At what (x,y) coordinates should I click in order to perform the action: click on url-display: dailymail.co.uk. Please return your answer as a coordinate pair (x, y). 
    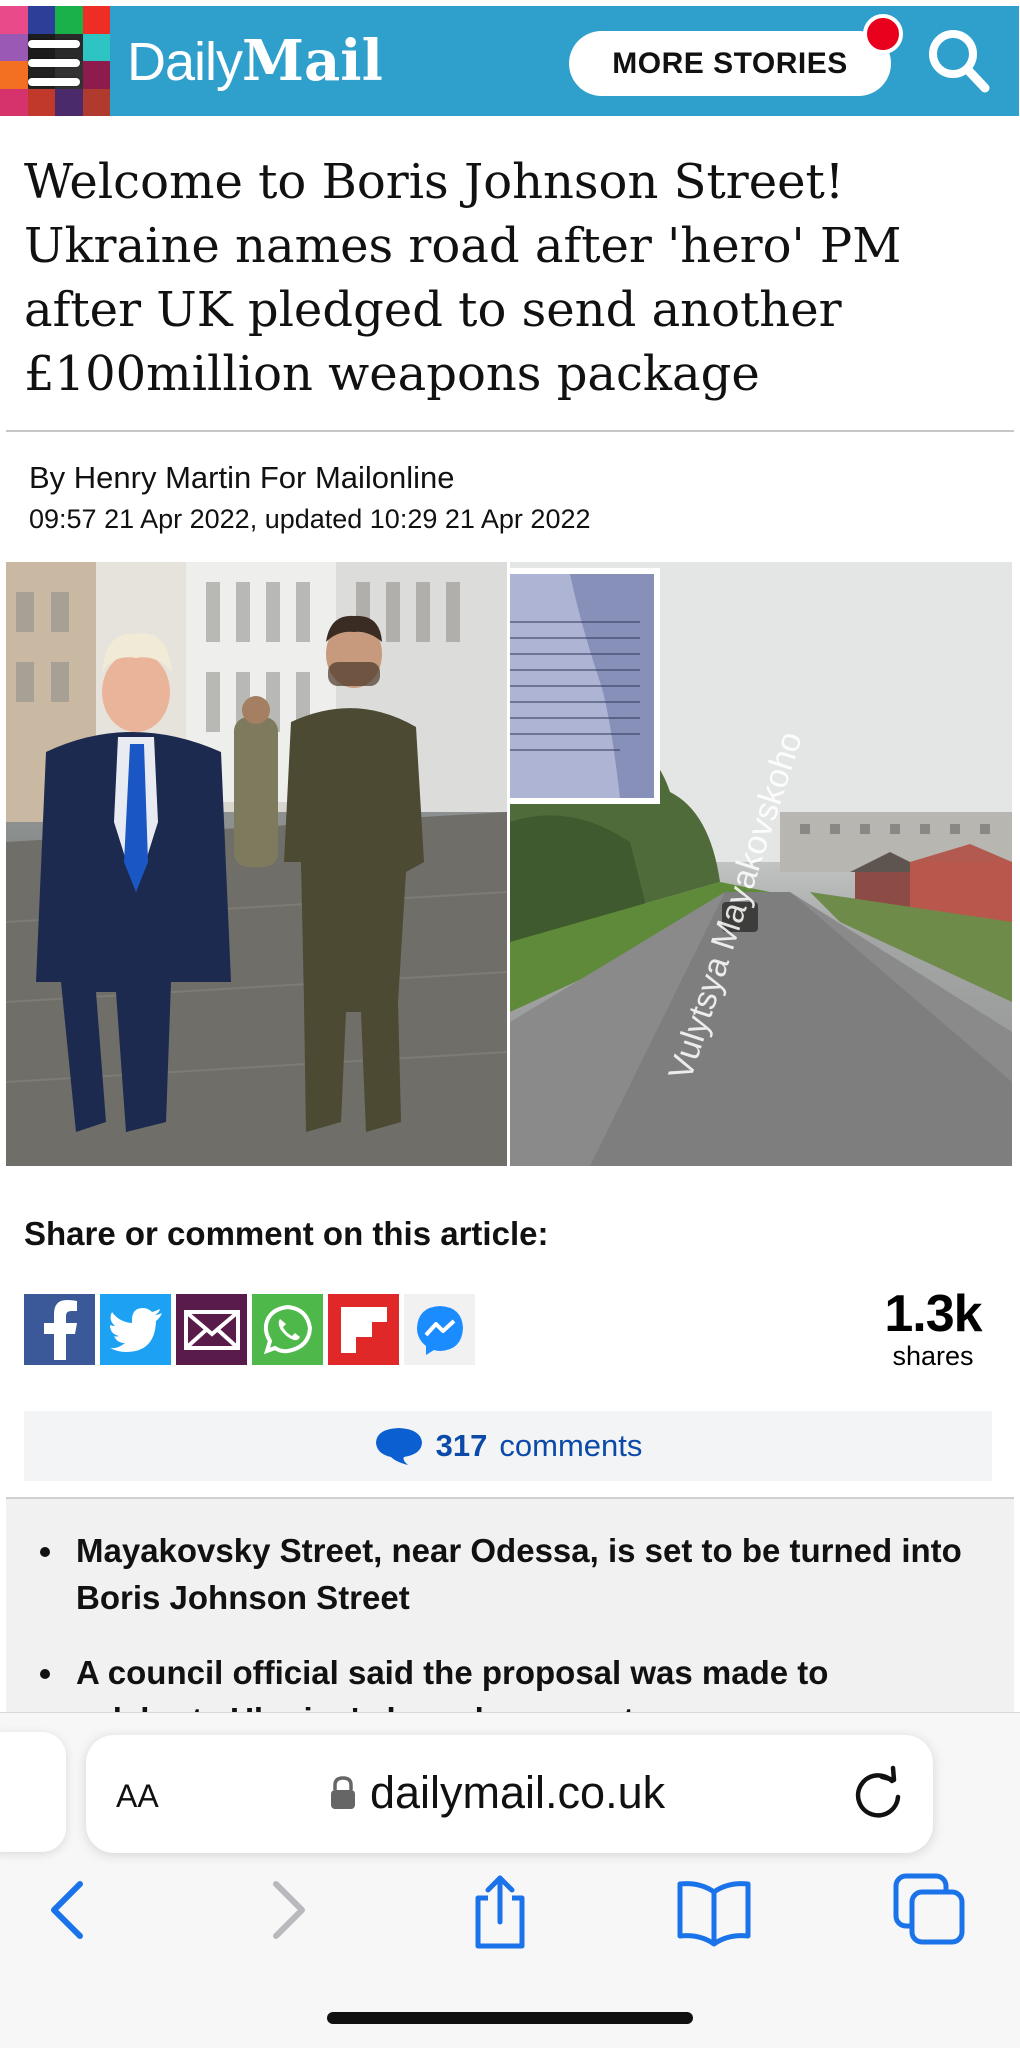
    Looking at the image, I should click on (497, 1793).